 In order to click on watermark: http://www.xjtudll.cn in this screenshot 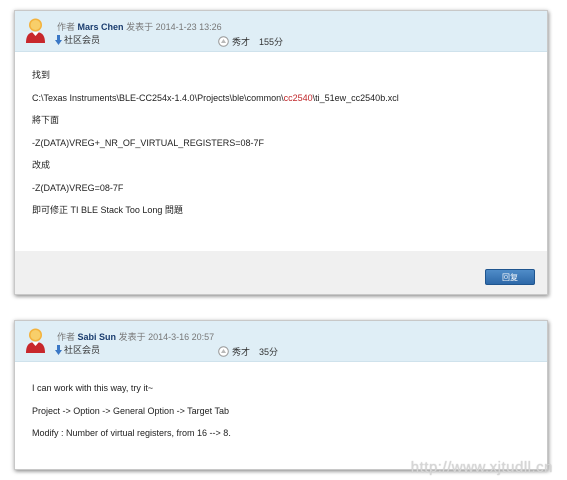, I will do `click(481, 467)`.